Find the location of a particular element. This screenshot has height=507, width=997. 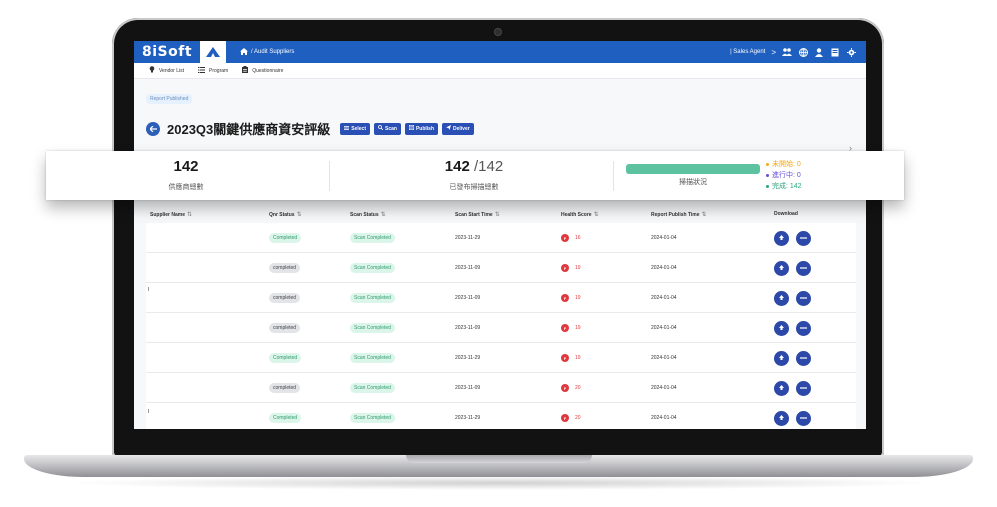

column-supplier-name: Supplier Name ⇅ is located at coordinates (171, 215).